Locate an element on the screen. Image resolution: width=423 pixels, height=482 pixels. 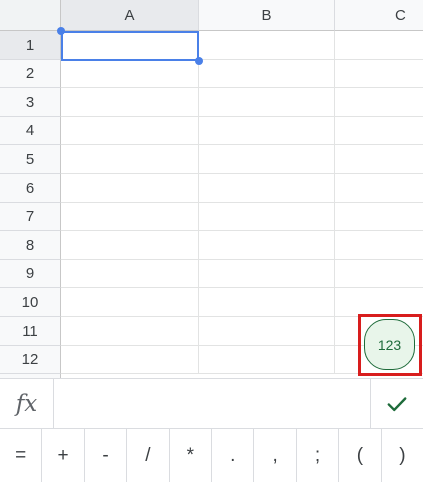
confirm-formula-button is located at coordinates (396, 403).